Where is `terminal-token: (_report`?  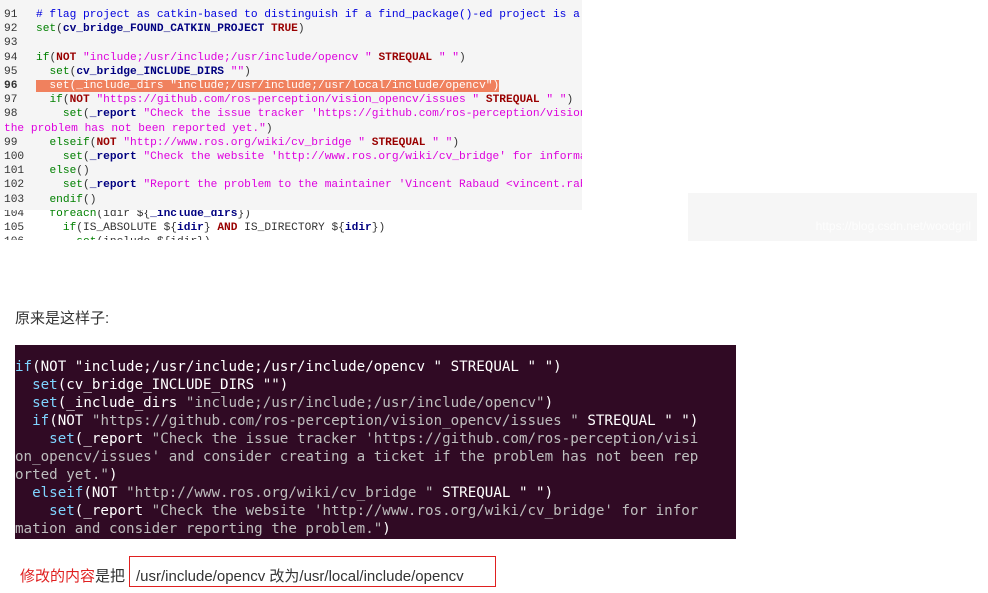
terminal-token: (_report is located at coordinates (113, 439).